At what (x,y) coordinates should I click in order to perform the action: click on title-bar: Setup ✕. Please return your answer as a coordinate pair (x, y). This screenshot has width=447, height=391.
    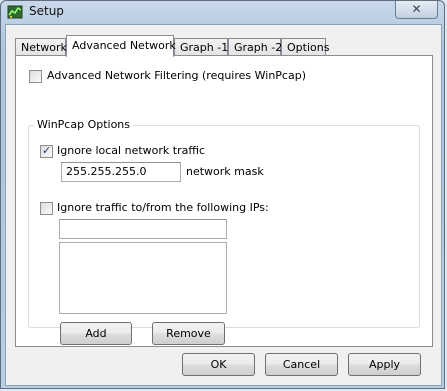
    Looking at the image, I should click on (222, 12).